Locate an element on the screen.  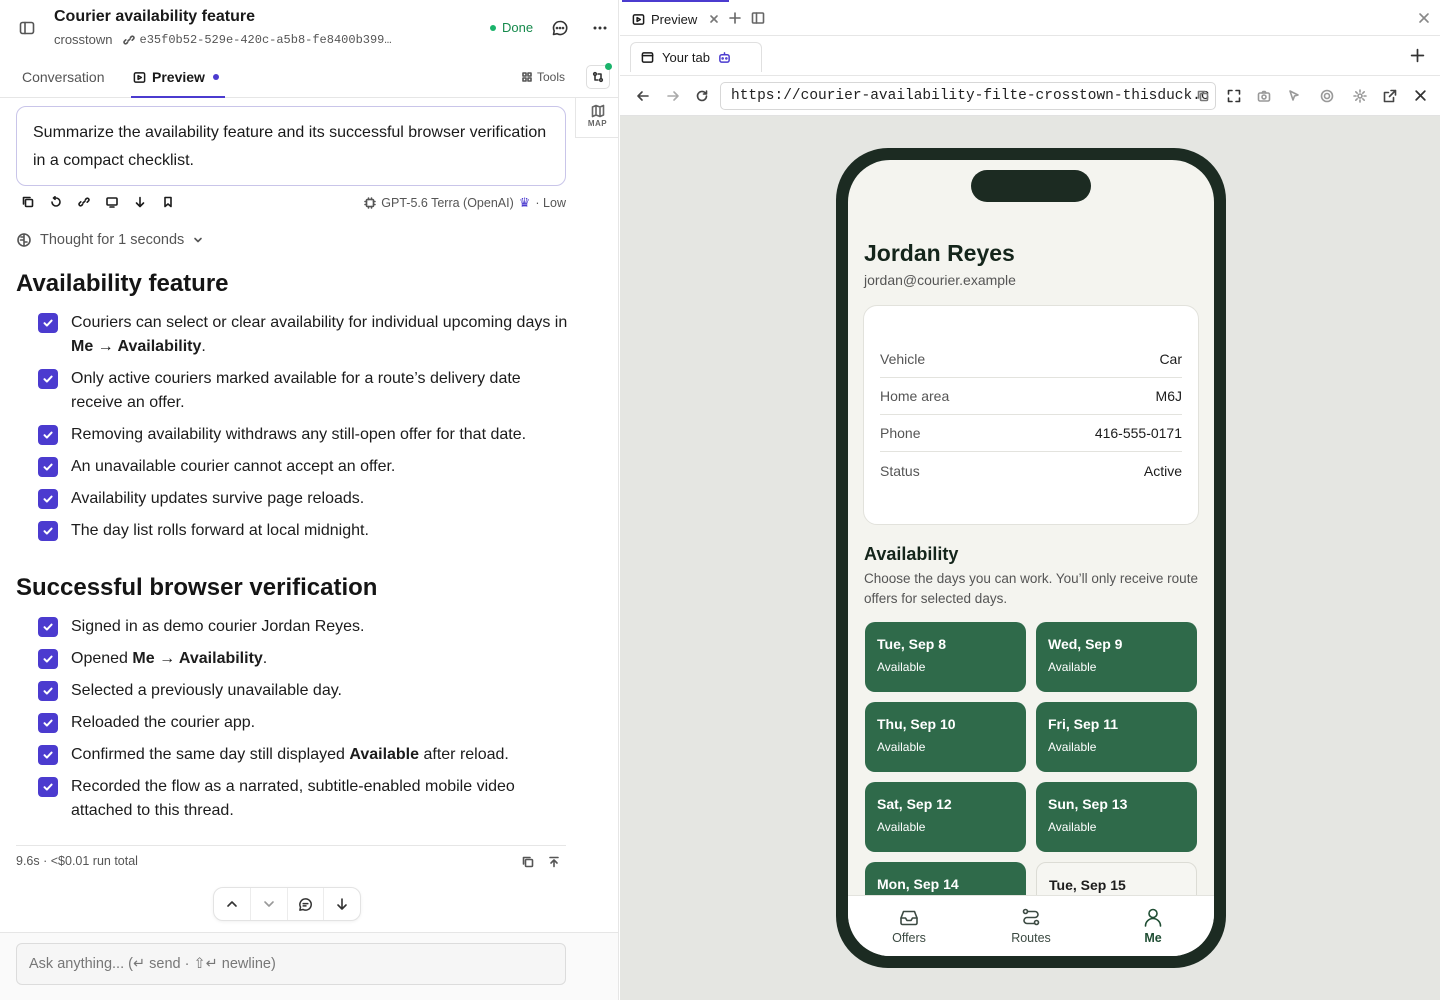
split-view-icon is located at coordinates (758, 18).